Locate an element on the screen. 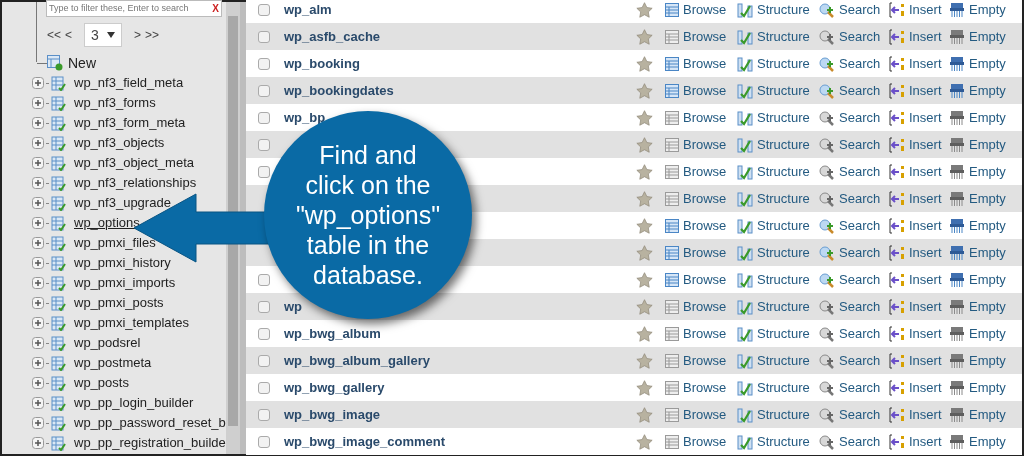 This screenshot has width=1024, height=456. new-table-link: New is located at coordinates (82, 63).